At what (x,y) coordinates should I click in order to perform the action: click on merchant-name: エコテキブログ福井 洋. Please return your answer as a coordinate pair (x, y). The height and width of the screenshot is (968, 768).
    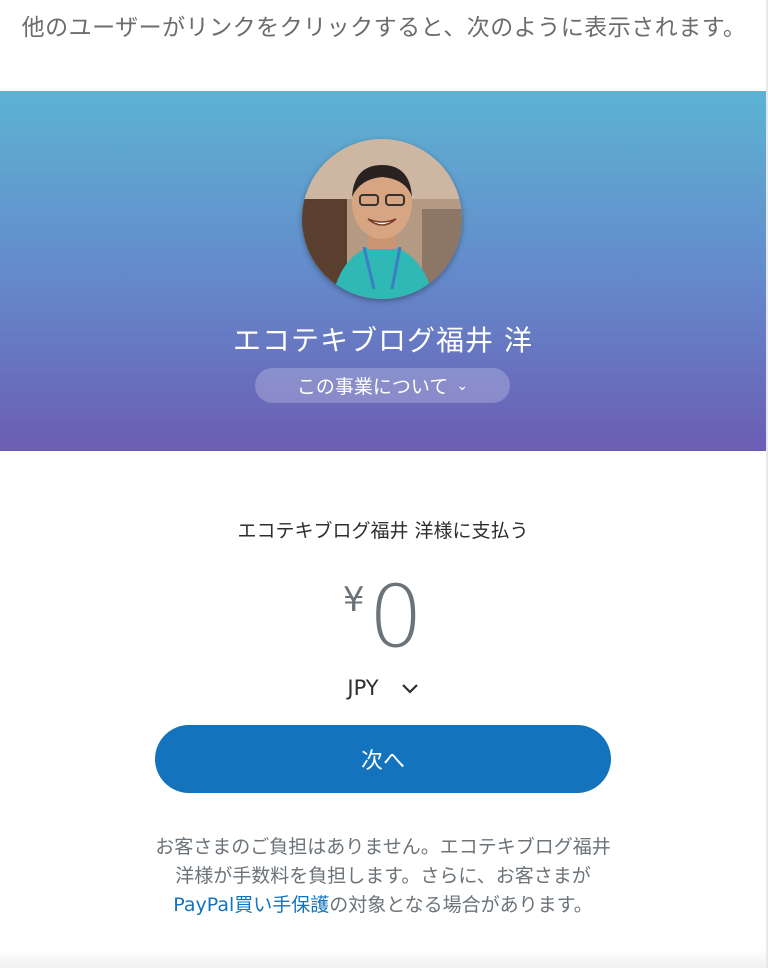
    Looking at the image, I should click on (383, 340).